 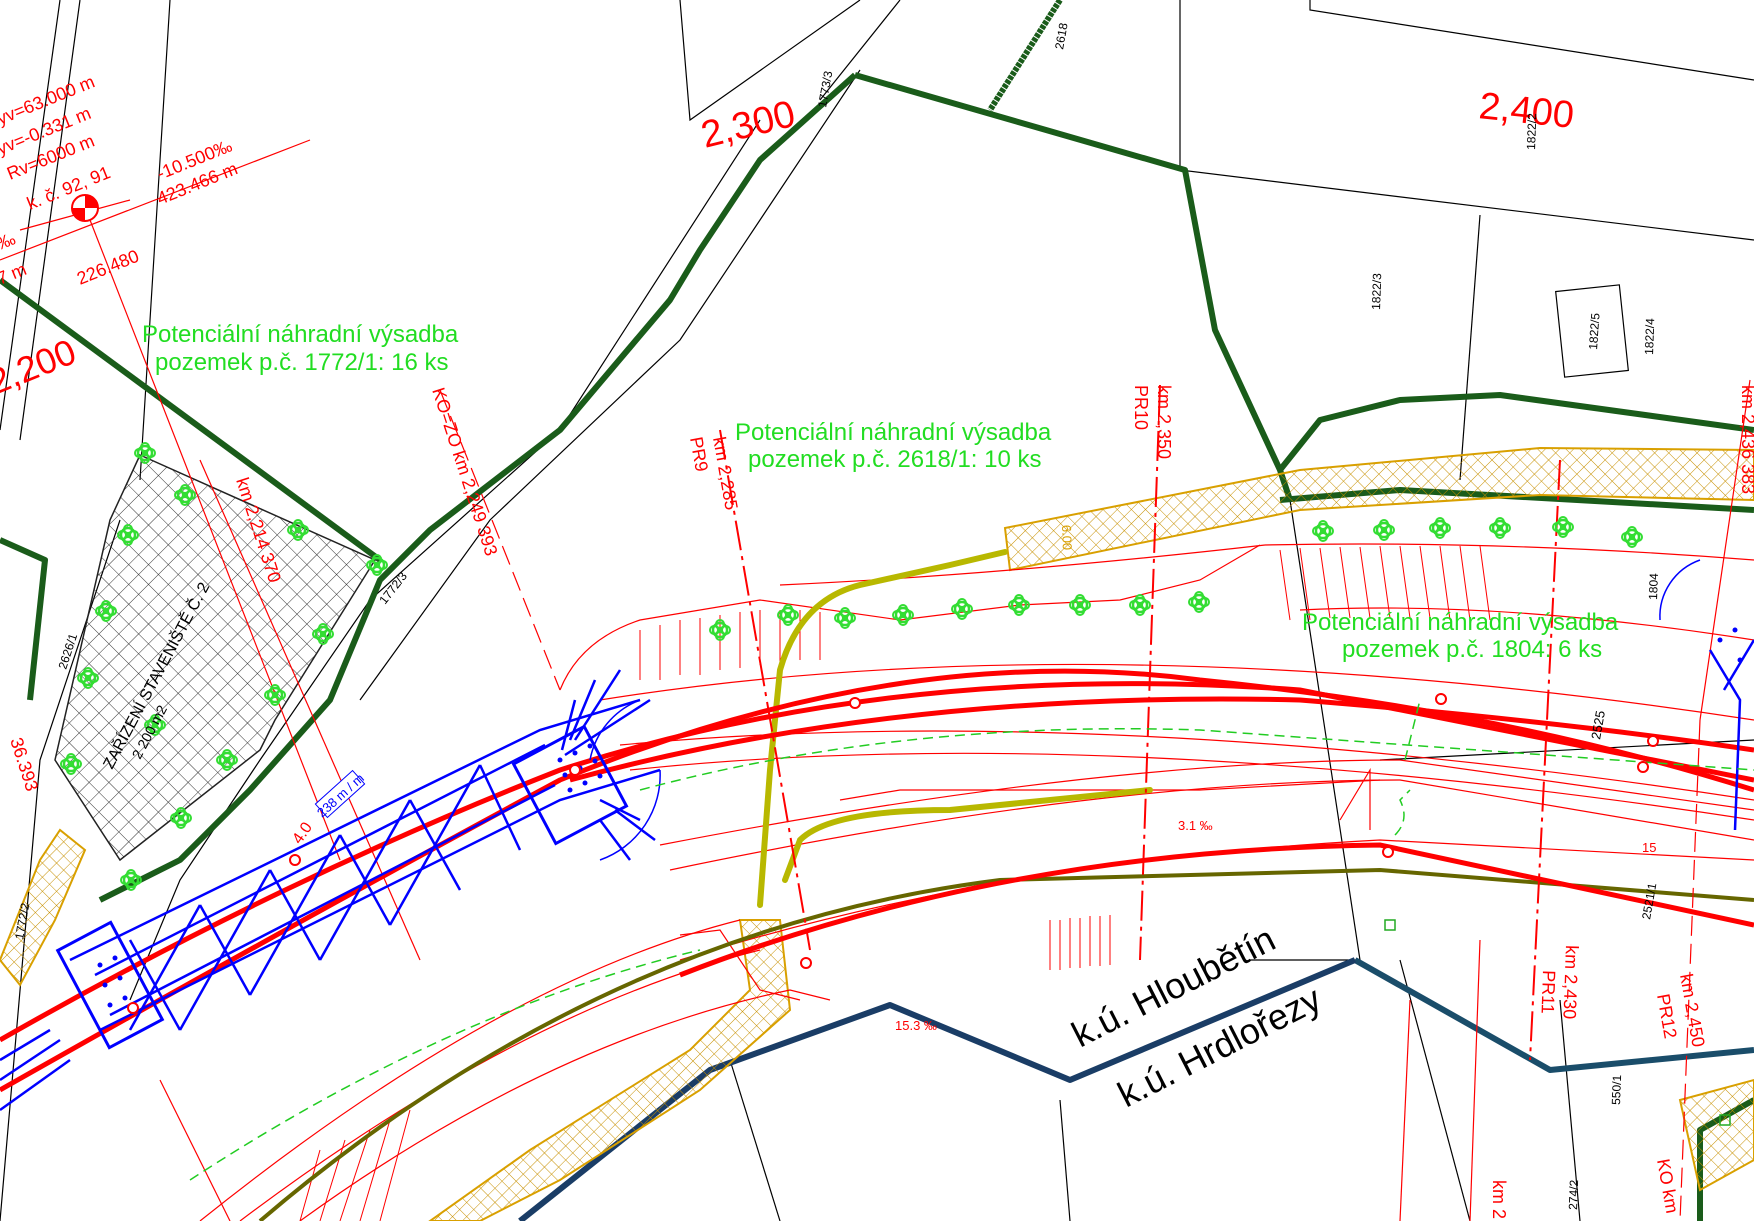 What do you see at coordinates (1499, 1199) in the screenshot?
I see `label-km-bottom: km 2` at bounding box center [1499, 1199].